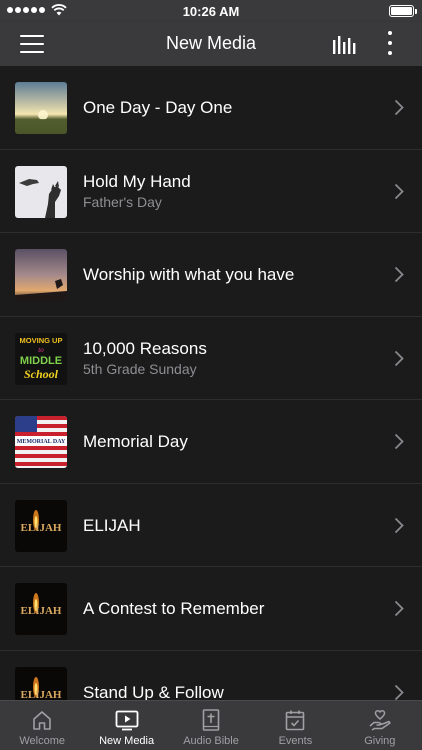  Describe the element at coordinates (127, 741) in the screenshot. I see `tab-label: New Media` at that location.